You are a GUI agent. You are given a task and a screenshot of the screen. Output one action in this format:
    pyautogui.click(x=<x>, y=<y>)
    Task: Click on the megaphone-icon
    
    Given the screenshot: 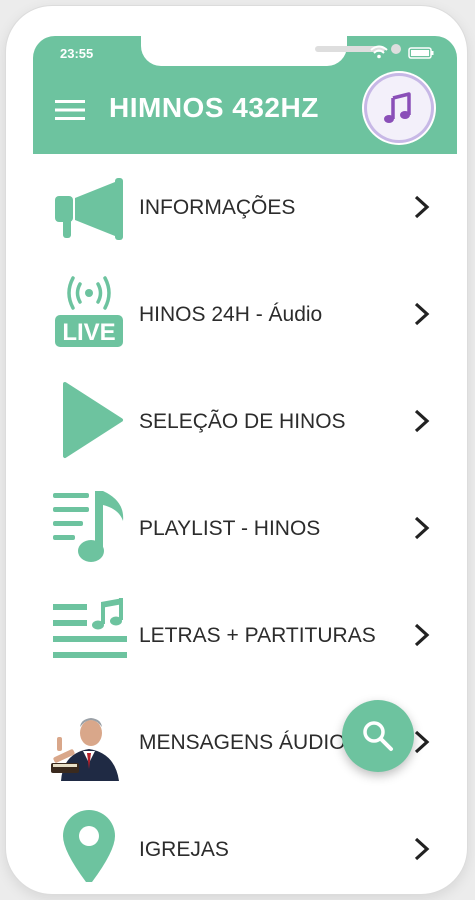 What is the action you would take?
    pyautogui.click(x=89, y=209)
    